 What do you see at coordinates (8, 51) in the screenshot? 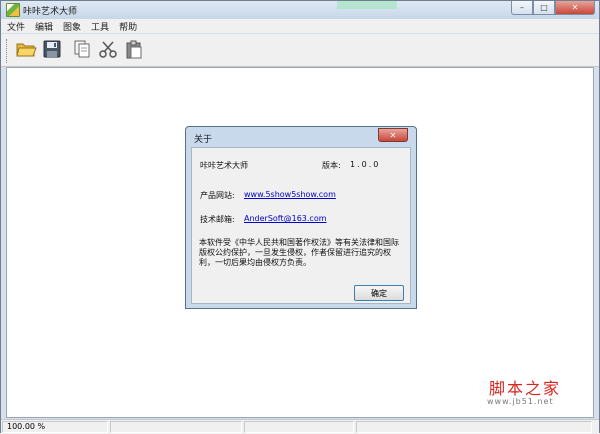
I see `toolbar-grip` at bounding box center [8, 51].